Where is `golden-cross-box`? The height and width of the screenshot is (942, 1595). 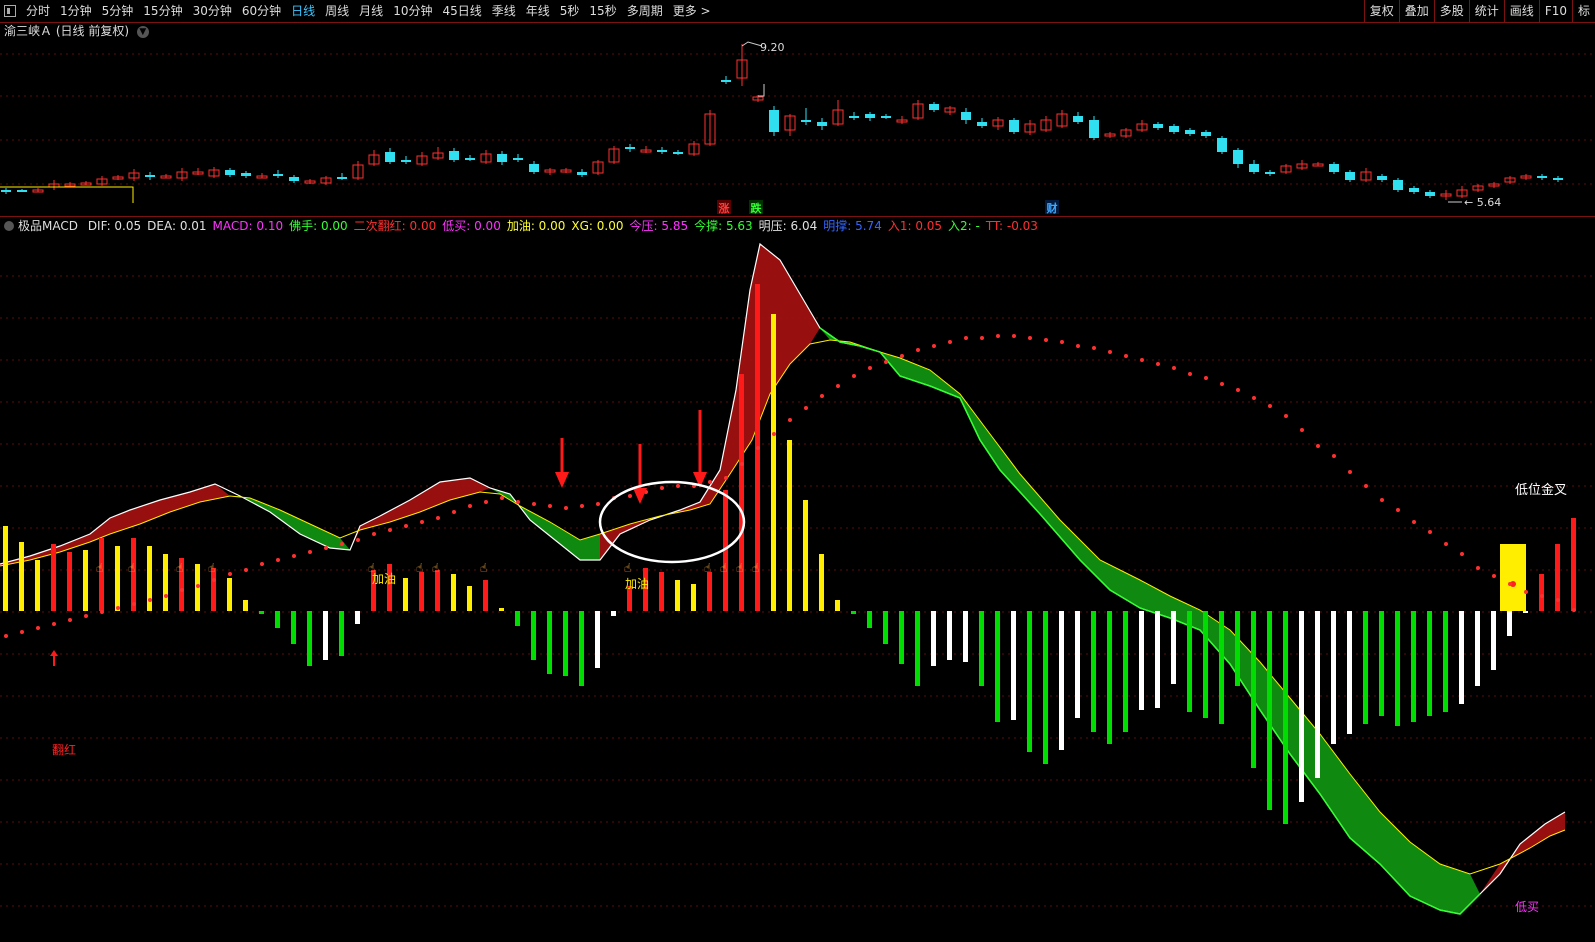
golden-cross-box is located at coordinates (1513, 577).